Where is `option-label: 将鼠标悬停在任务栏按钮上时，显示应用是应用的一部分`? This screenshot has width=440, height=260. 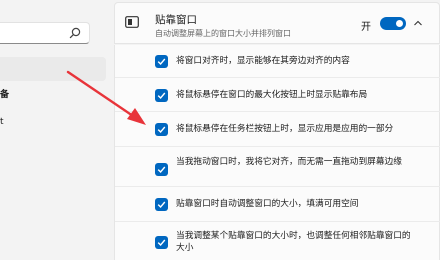
option-label: 将鼠标悬停在任务栏按钮上时，显示应用是应用的一部分 is located at coordinates (285, 129).